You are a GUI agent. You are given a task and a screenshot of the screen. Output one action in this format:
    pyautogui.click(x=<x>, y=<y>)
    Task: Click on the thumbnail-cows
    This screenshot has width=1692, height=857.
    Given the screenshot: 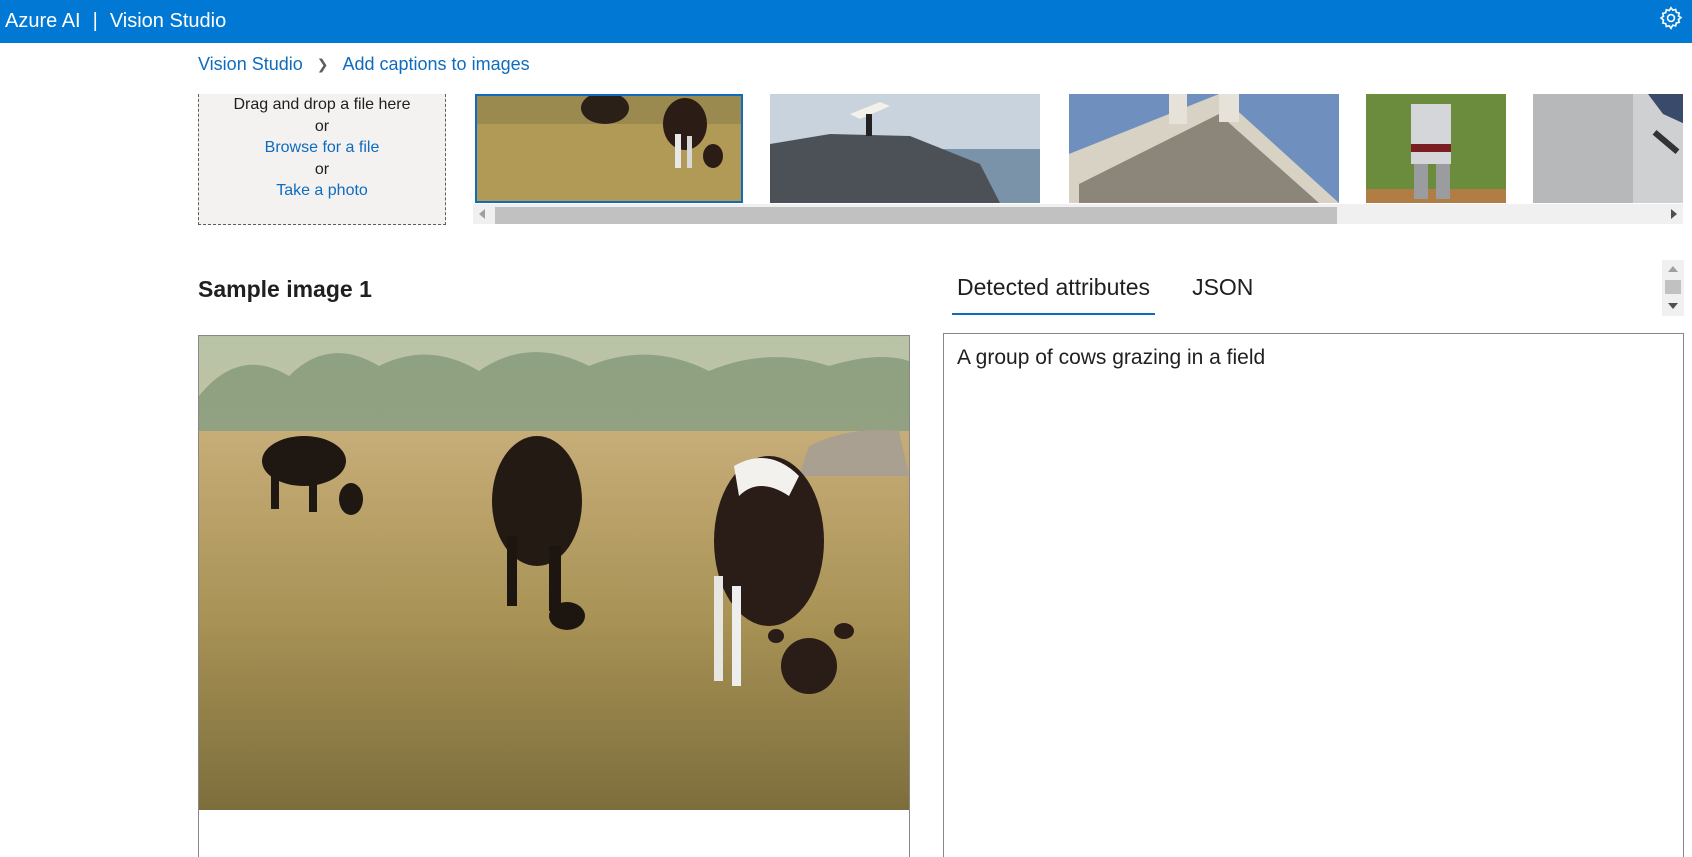 What is the action you would take?
    pyautogui.click(x=609, y=148)
    